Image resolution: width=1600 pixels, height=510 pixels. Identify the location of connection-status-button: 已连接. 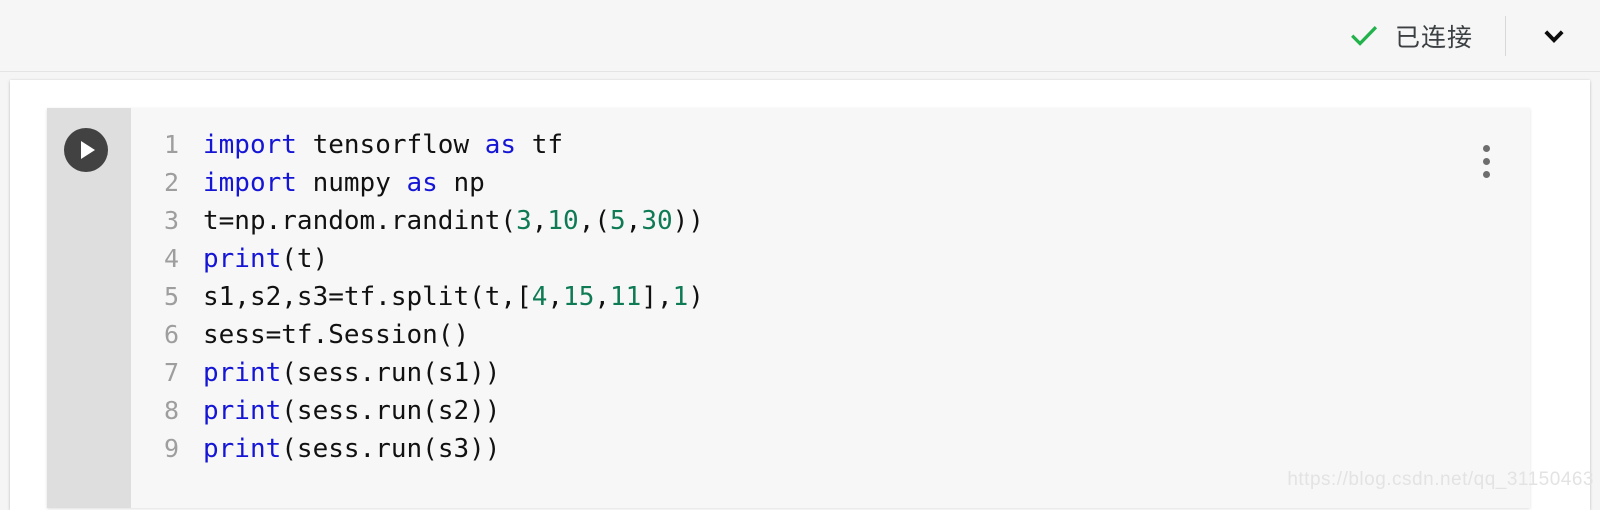
(1413, 35).